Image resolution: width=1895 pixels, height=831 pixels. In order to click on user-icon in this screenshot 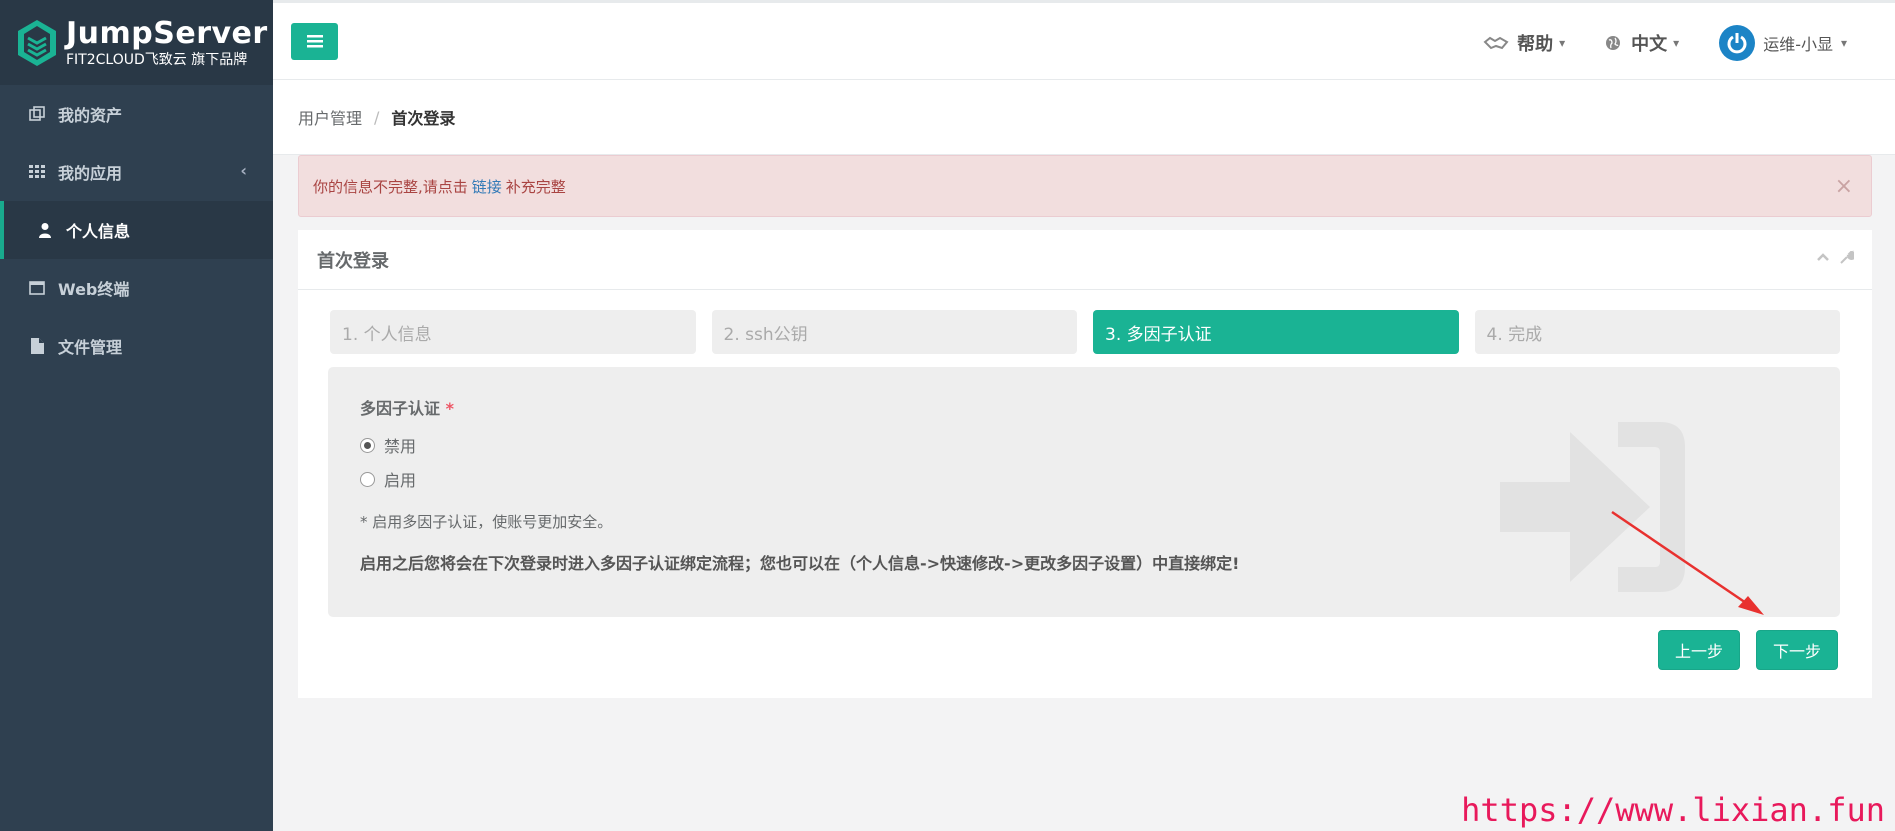, I will do `click(45, 230)`.